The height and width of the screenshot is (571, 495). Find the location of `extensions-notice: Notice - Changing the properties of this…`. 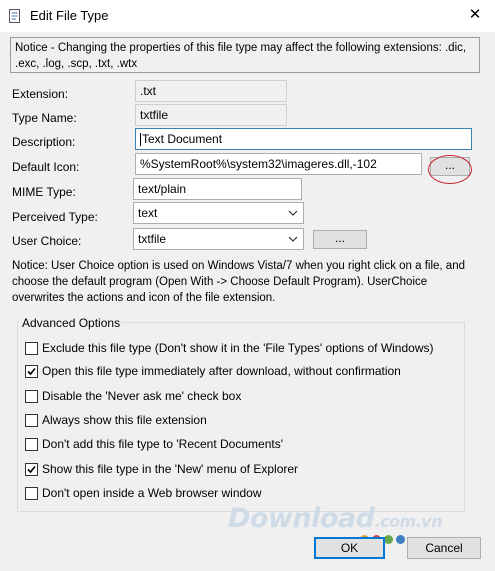

extensions-notice: Notice - Changing the properties of this… is located at coordinates (245, 55).